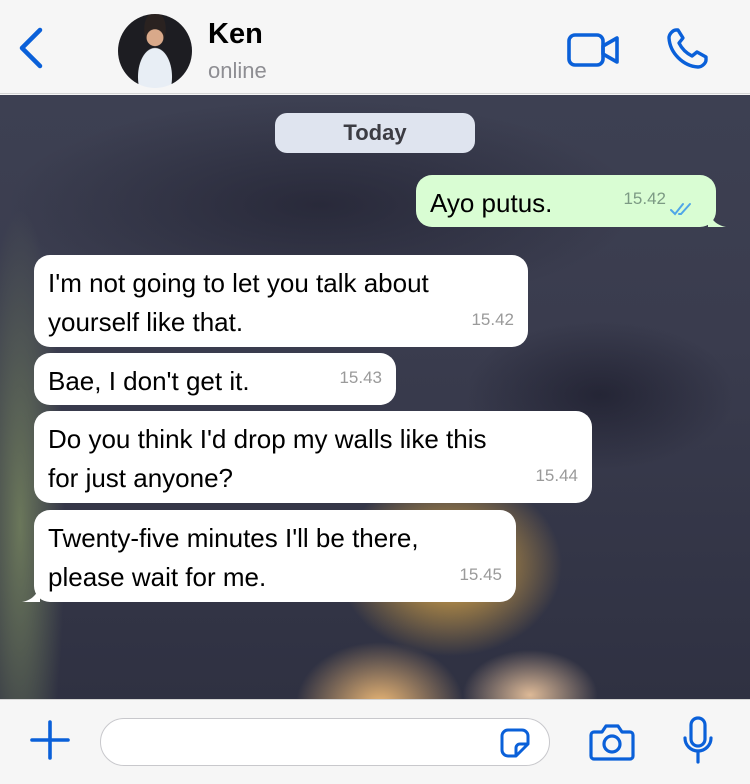  What do you see at coordinates (235, 34) in the screenshot?
I see `contact-name: Ken` at bounding box center [235, 34].